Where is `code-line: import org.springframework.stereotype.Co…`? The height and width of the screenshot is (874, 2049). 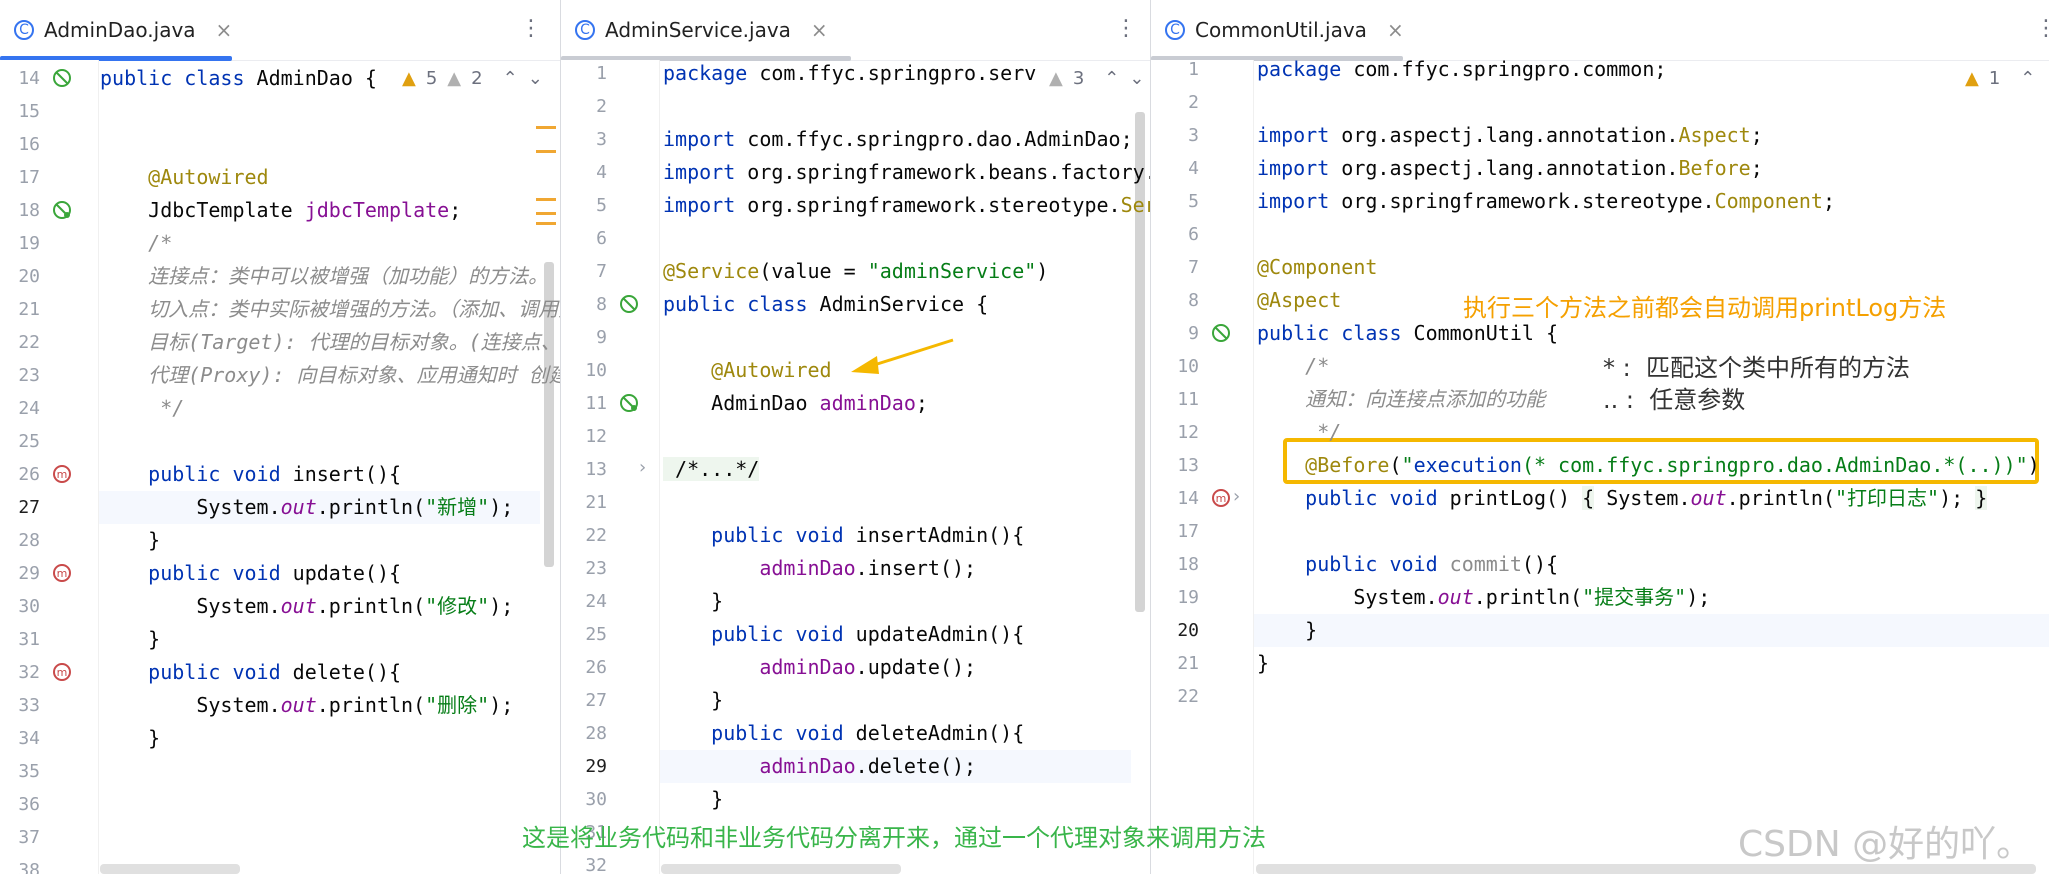 code-line: import org.springframework.stereotype.Co… is located at coordinates (1653, 201).